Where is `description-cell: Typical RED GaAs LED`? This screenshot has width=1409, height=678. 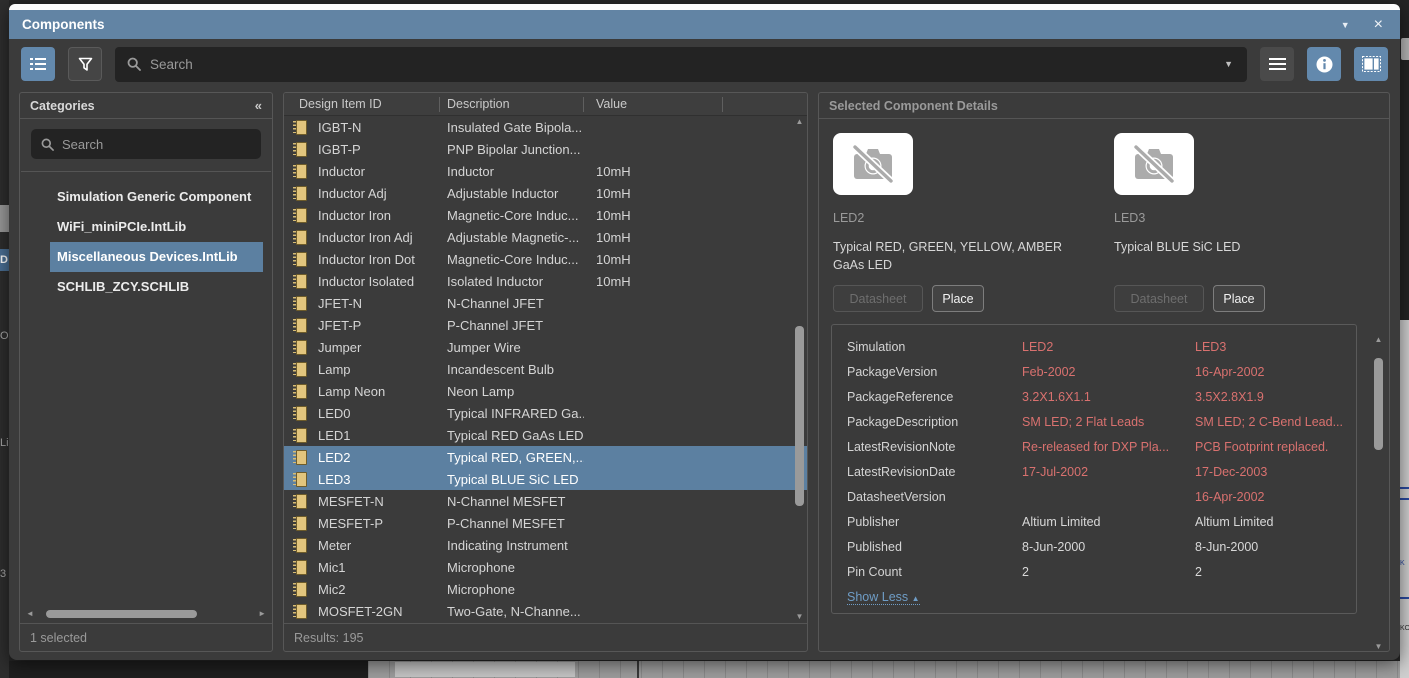 description-cell: Typical RED GaAs LED is located at coordinates (515, 435).